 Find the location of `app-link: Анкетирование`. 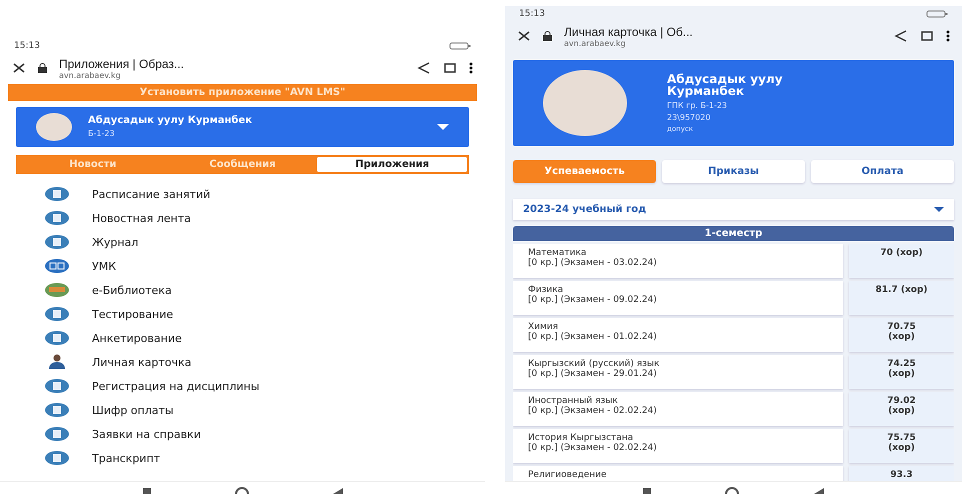

app-link: Анкетирование is located at coordinates (137, 338).